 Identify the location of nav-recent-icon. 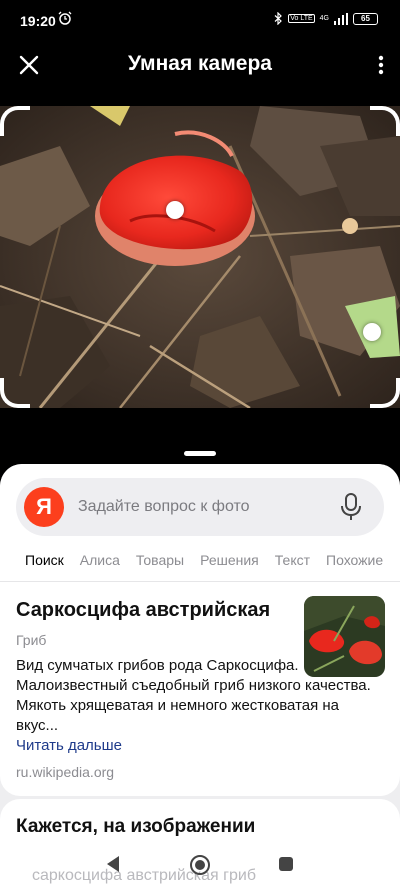
(286, 864).